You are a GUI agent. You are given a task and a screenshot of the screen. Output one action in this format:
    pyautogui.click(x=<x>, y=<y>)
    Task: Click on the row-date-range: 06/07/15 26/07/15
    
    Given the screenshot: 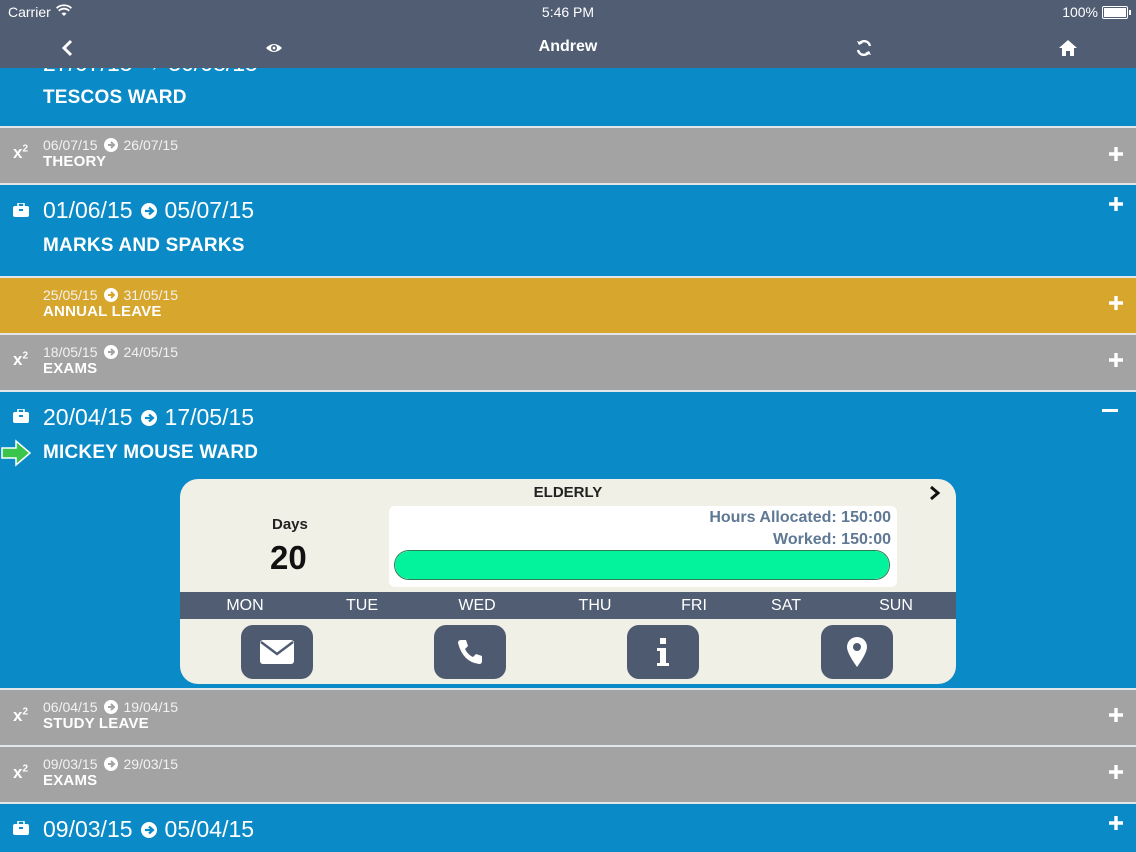 What is the action you would take?
    pyautogui.click(x=110, y=145)
    